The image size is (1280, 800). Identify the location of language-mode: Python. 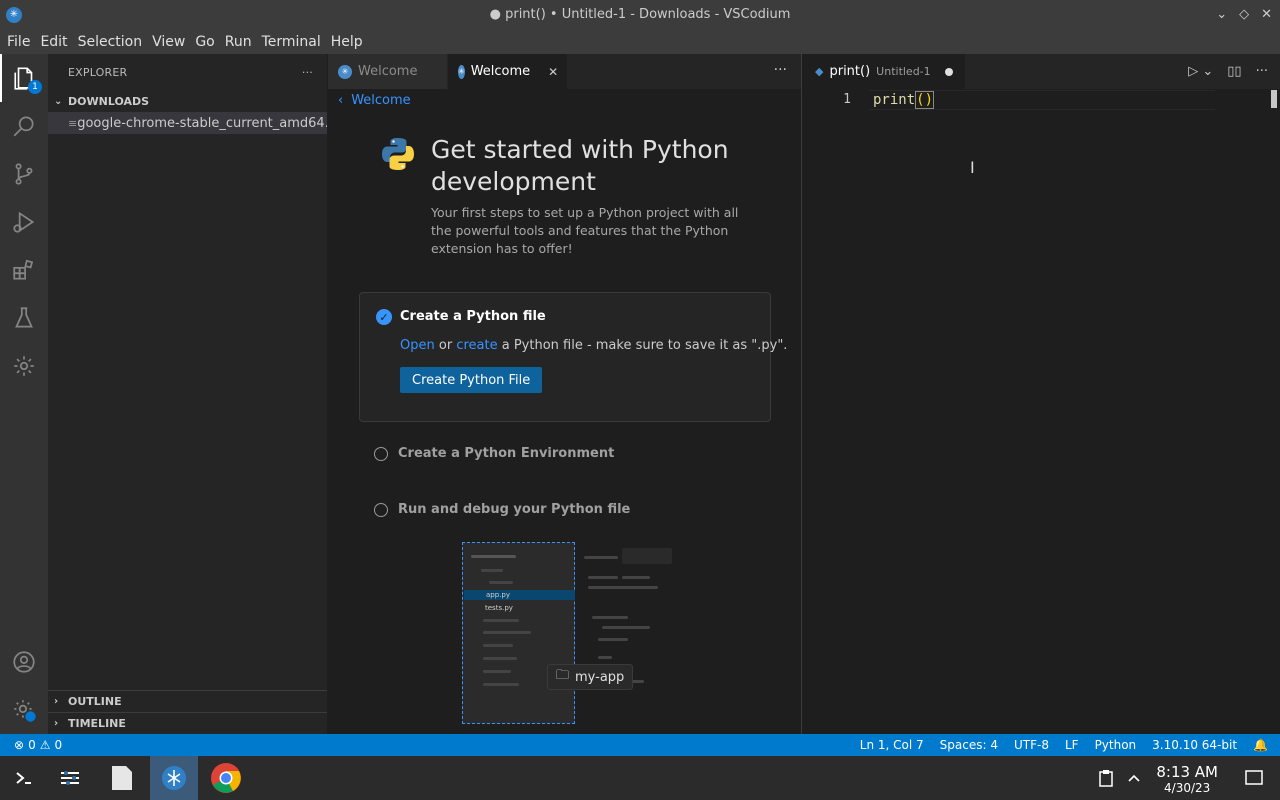
(1116, 745).